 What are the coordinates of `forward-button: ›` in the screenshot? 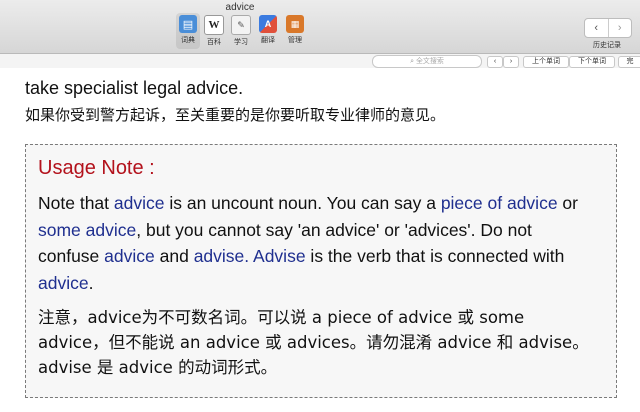 It's located at (620, 28).